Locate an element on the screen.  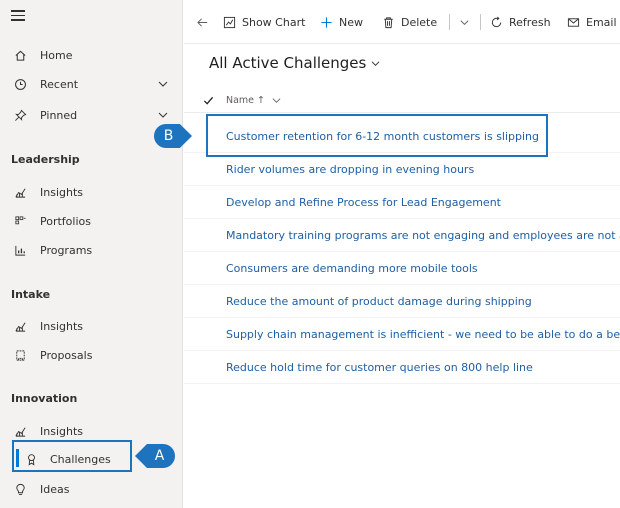
grid-header: Name ↑ is located at coordinates (402, 101).